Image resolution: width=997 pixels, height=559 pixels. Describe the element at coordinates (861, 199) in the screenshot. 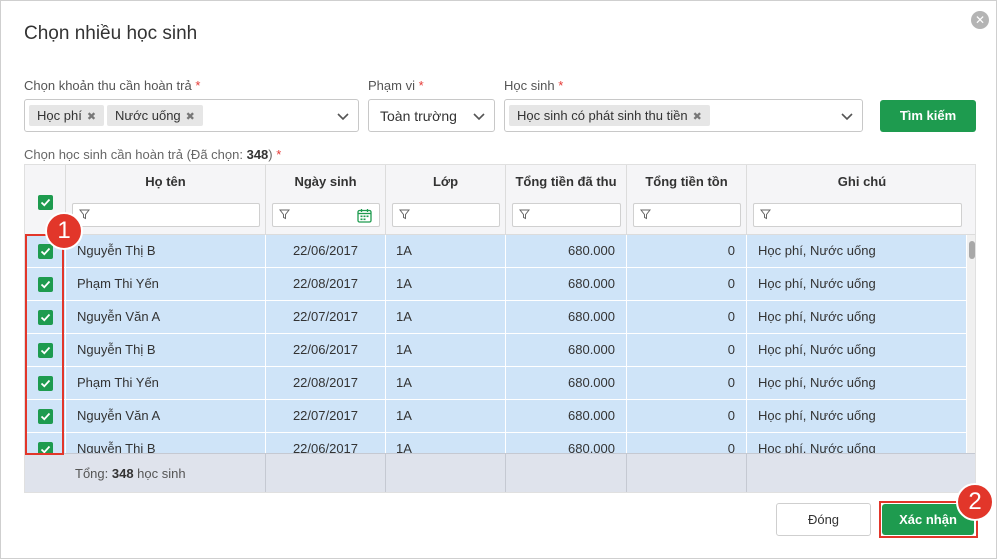

I see `column-note: Ghi chú` at that location.